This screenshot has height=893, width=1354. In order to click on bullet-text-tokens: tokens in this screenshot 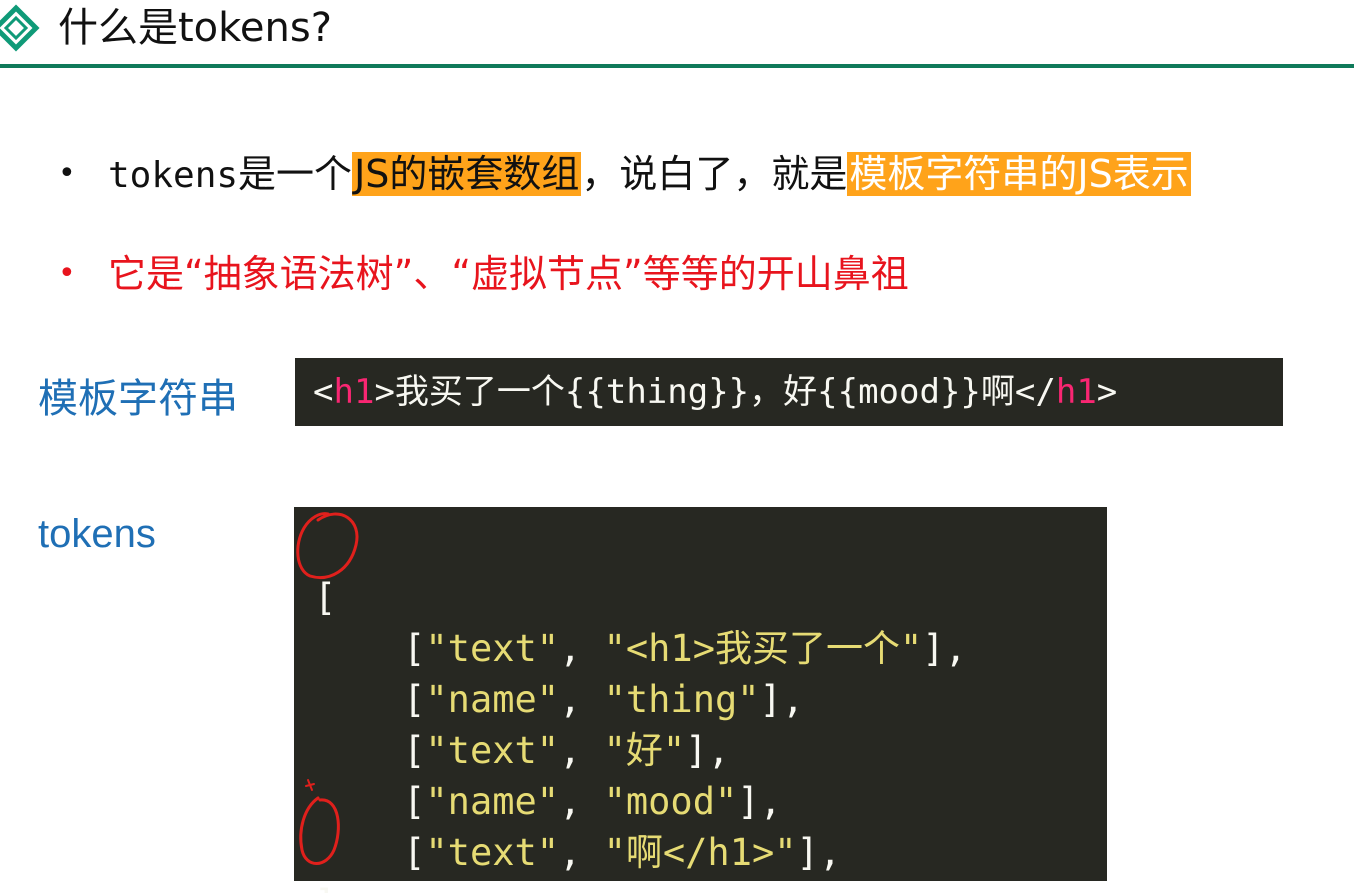, I will do `click(173, 175)`.